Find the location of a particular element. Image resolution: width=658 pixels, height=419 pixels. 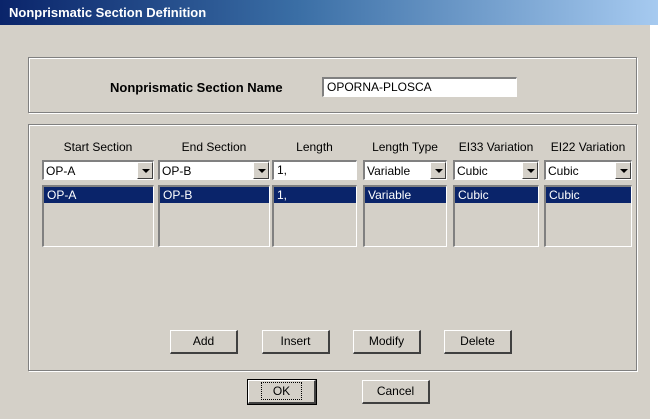

length-input: 1, is located at coordinates (314, 170).